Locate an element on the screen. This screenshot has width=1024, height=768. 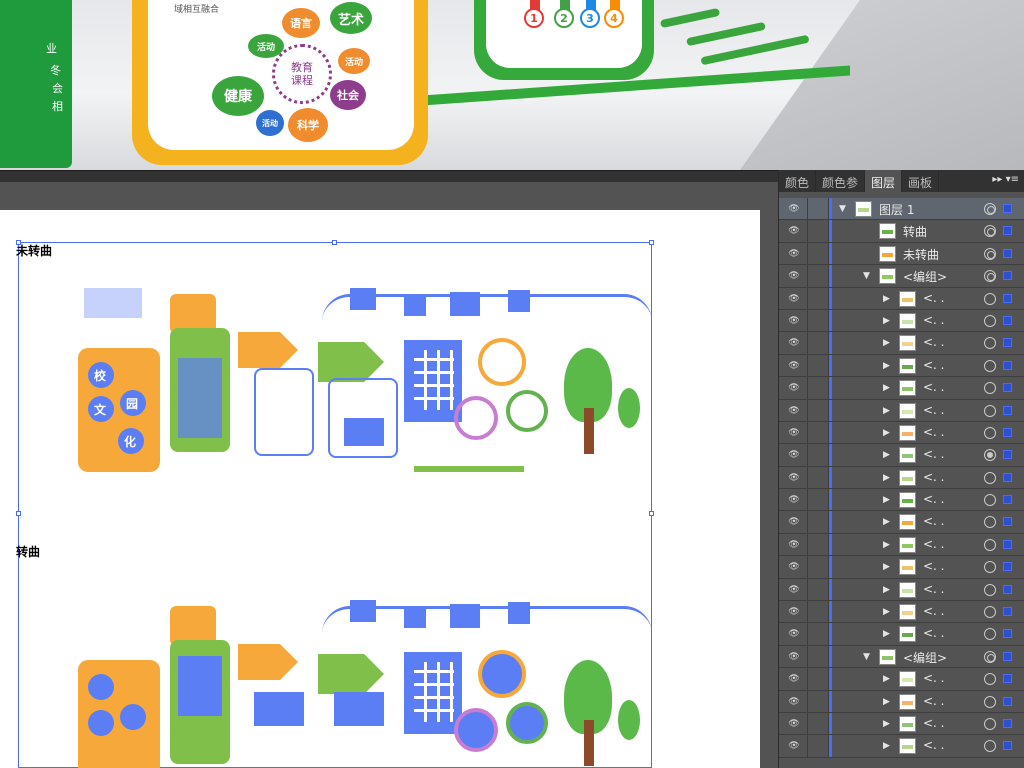
tab-artboards: 画板 is located at coordinates (921, 181).